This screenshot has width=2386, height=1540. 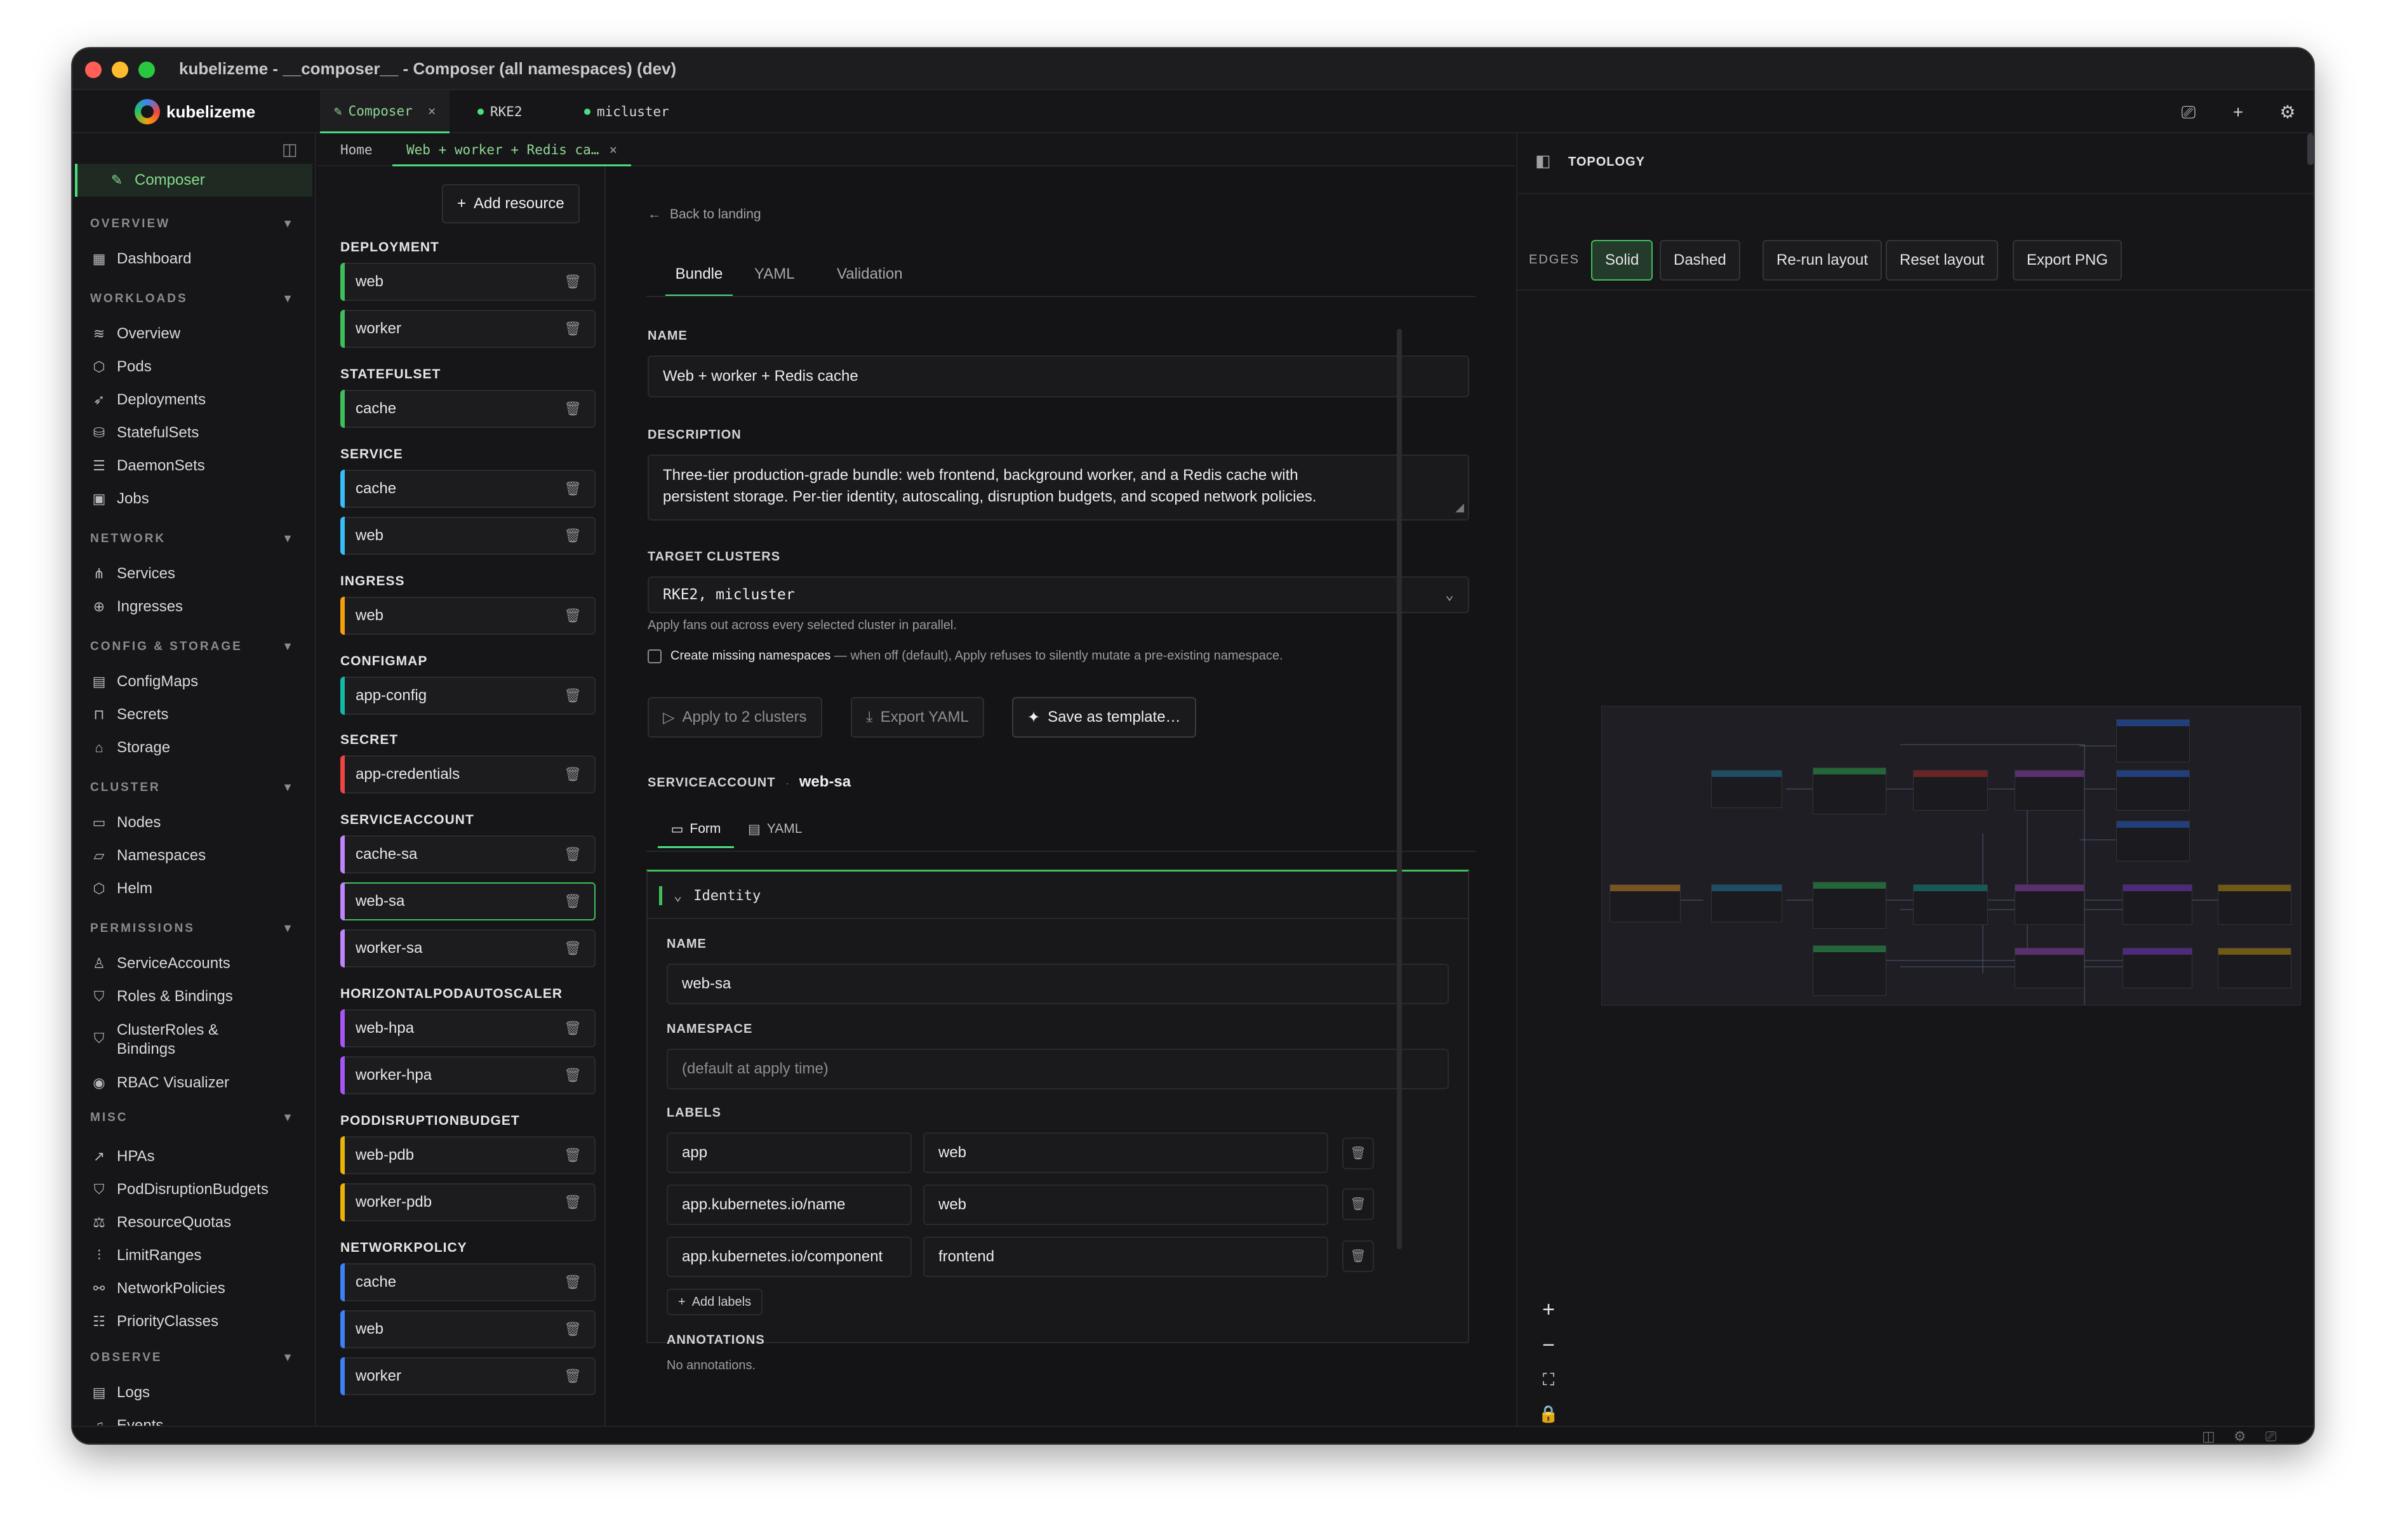 What do you see at coordinates (142, 929) in the screenshot?
I see `sidebar-section-permissions: PERMISSIONS` at bounding box center [142, 929].